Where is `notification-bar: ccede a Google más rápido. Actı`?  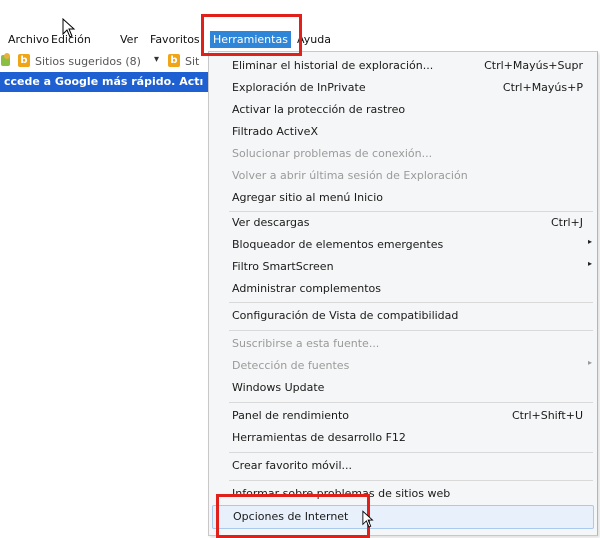 notification-bar: ccede a Google más rápido. Actı is located at coordinates (109, 82).